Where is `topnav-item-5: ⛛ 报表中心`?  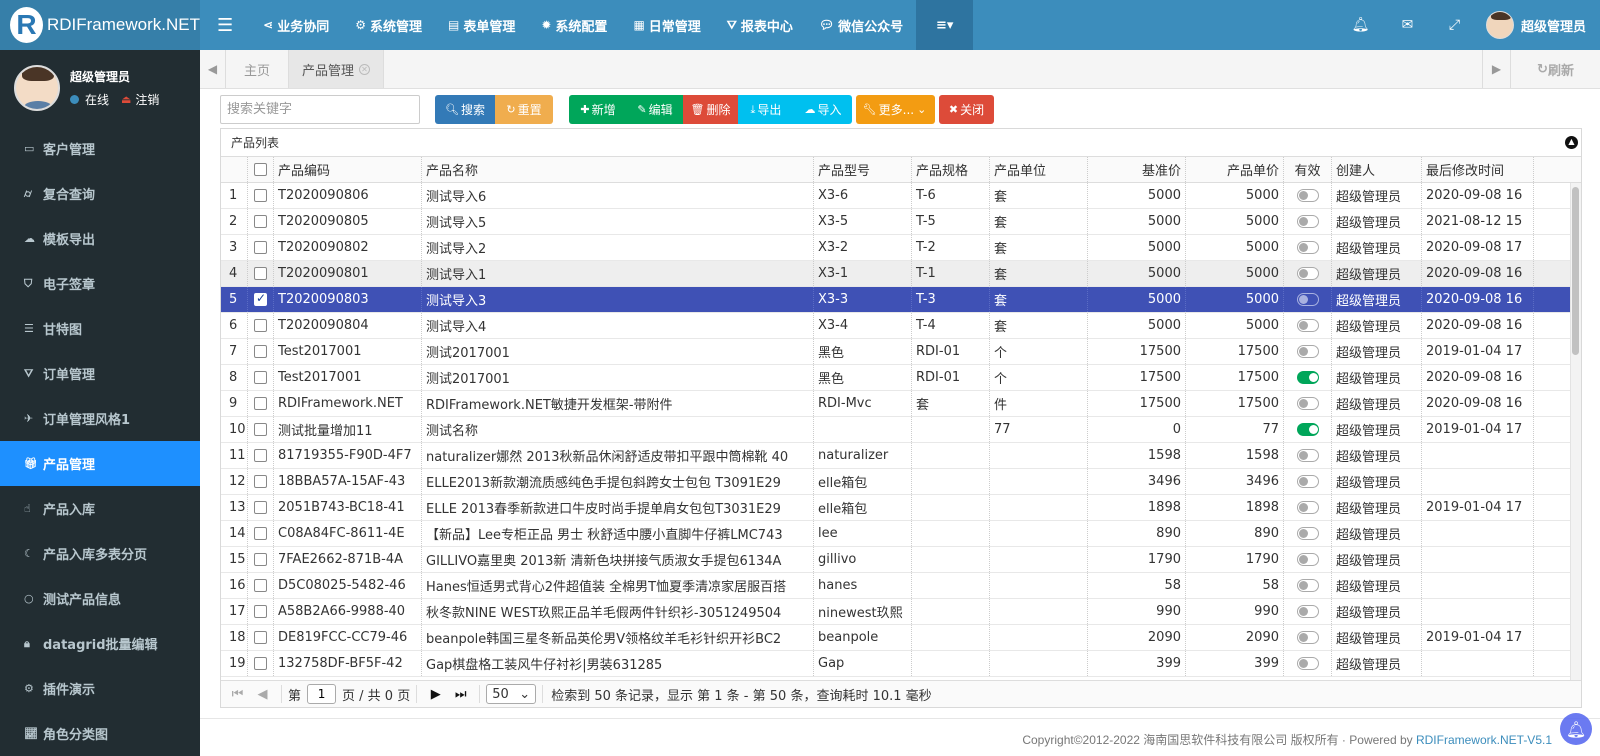 topnav-item-5: ⛛ 报表中心 is located at coordinates (760, 25).